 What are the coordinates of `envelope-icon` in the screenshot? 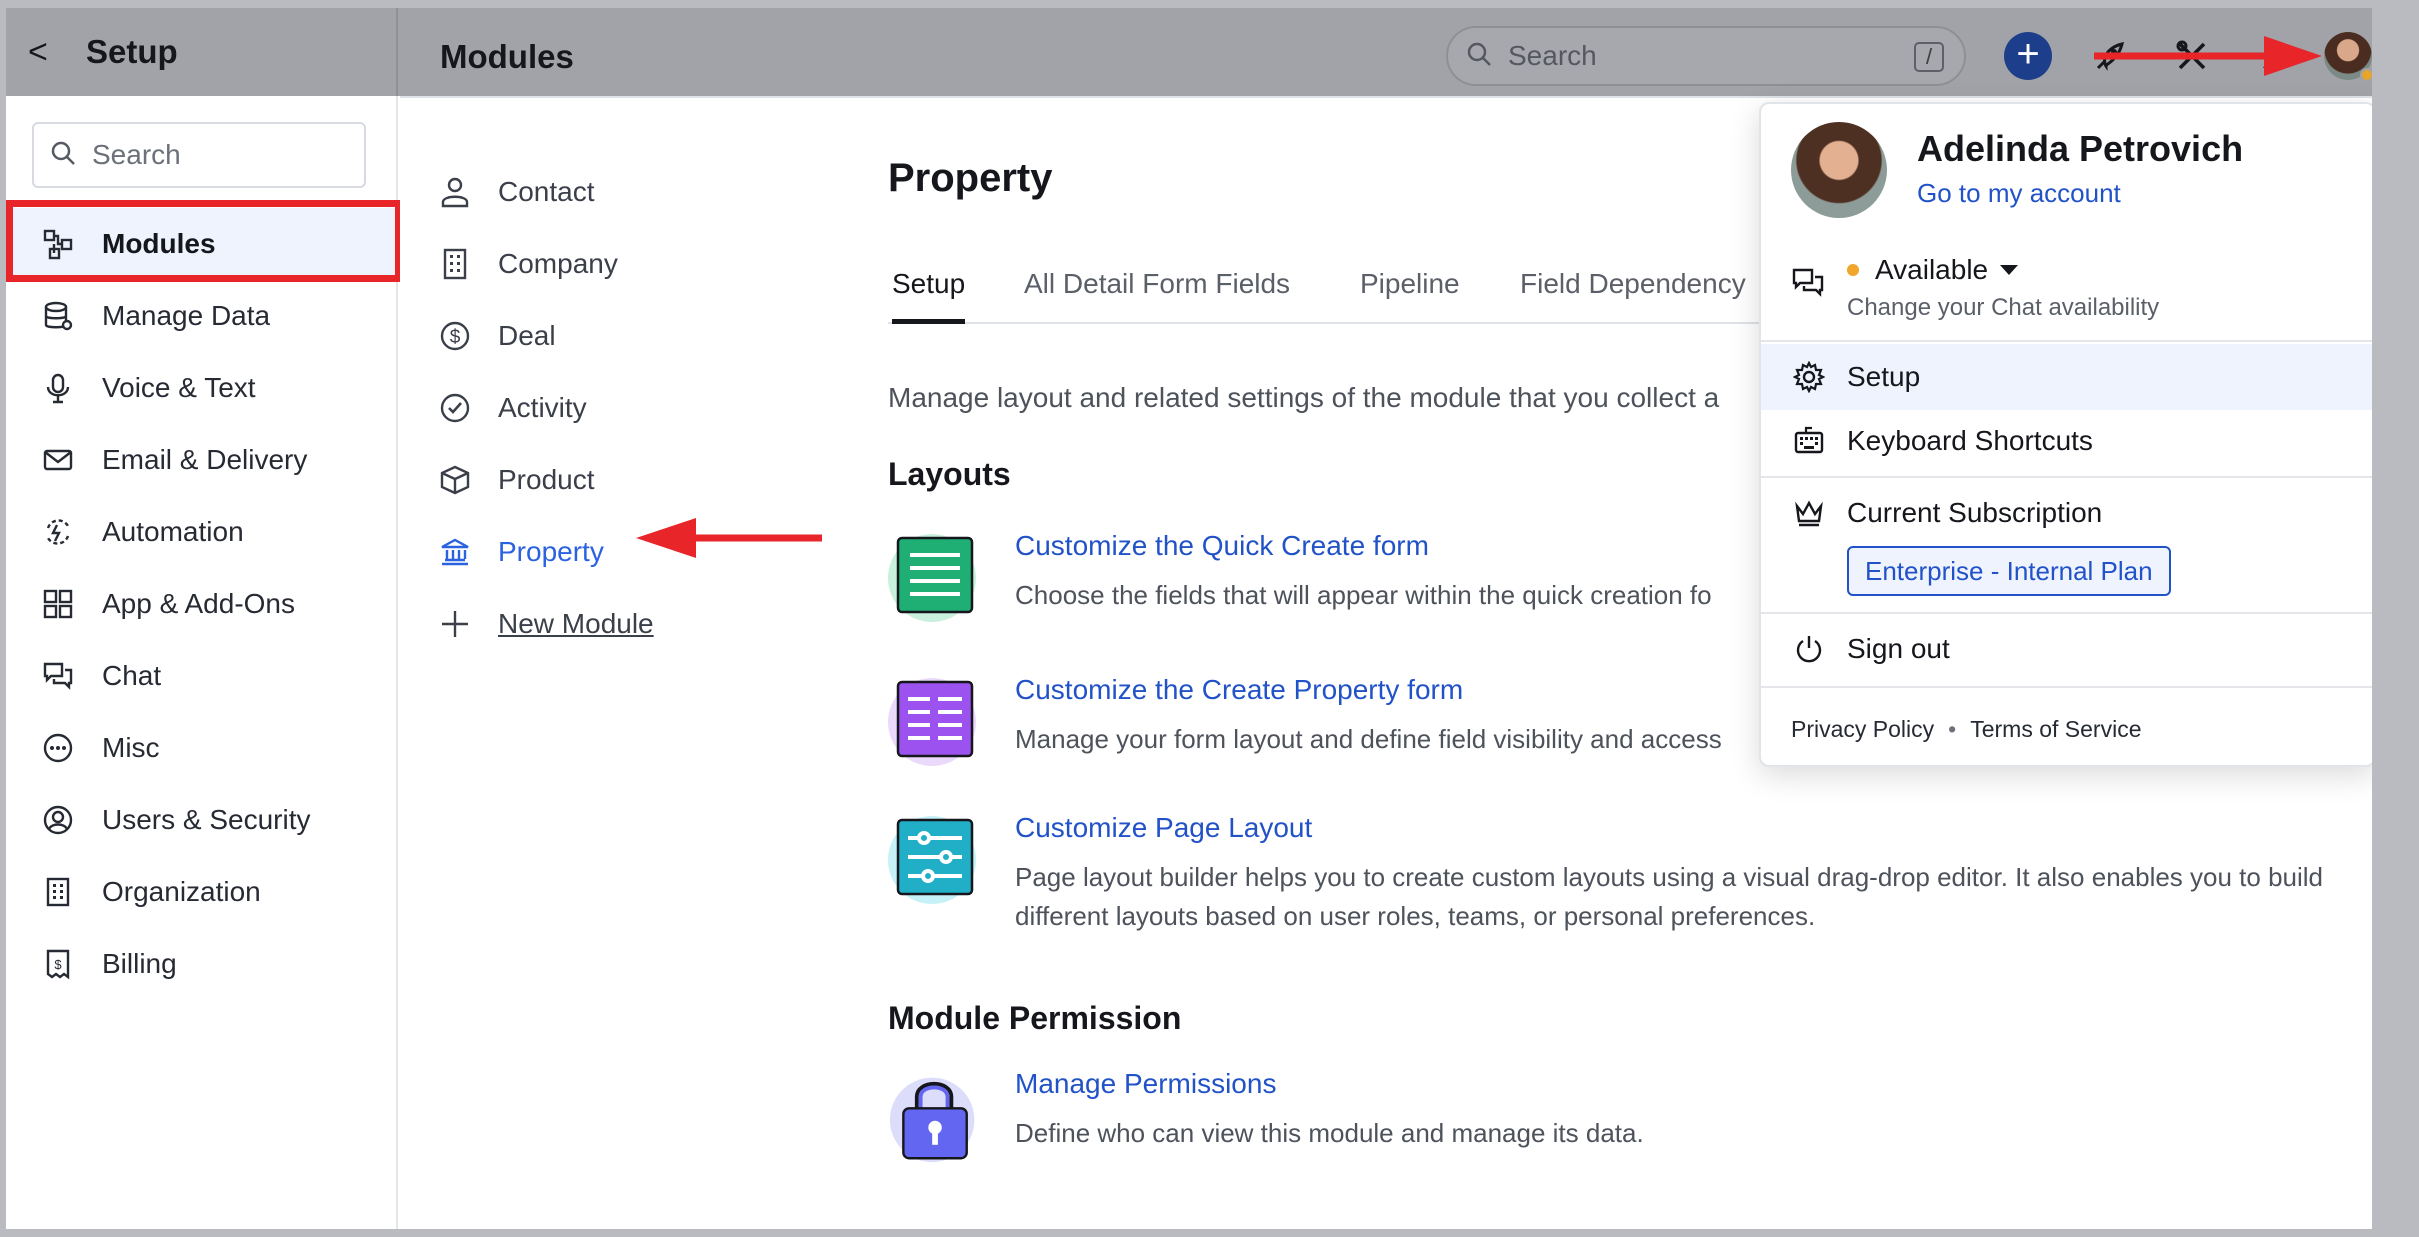 It's located at (58, 460).